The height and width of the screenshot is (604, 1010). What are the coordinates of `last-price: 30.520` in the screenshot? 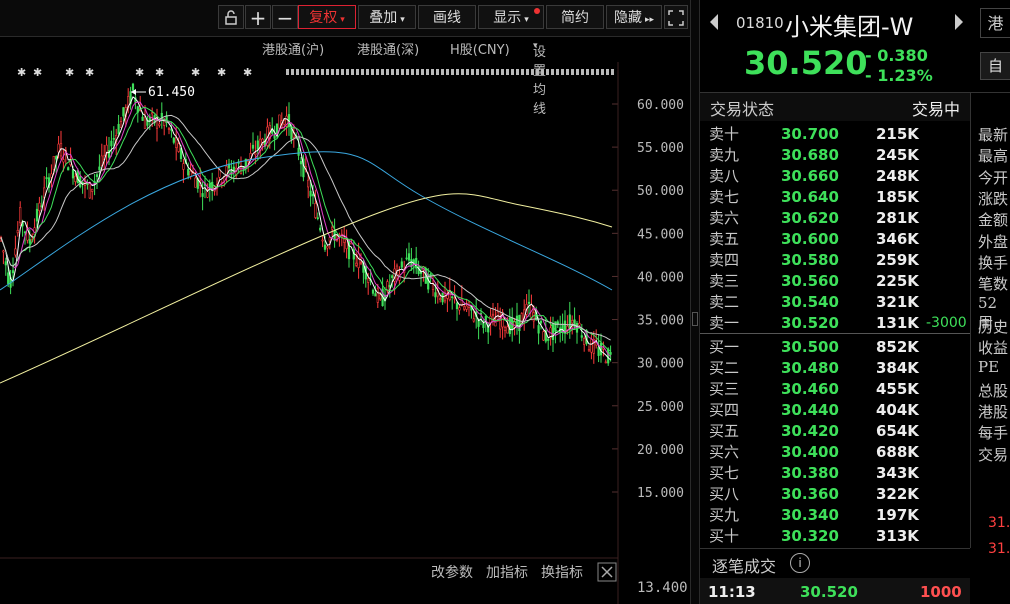 It's located at (806, 63).